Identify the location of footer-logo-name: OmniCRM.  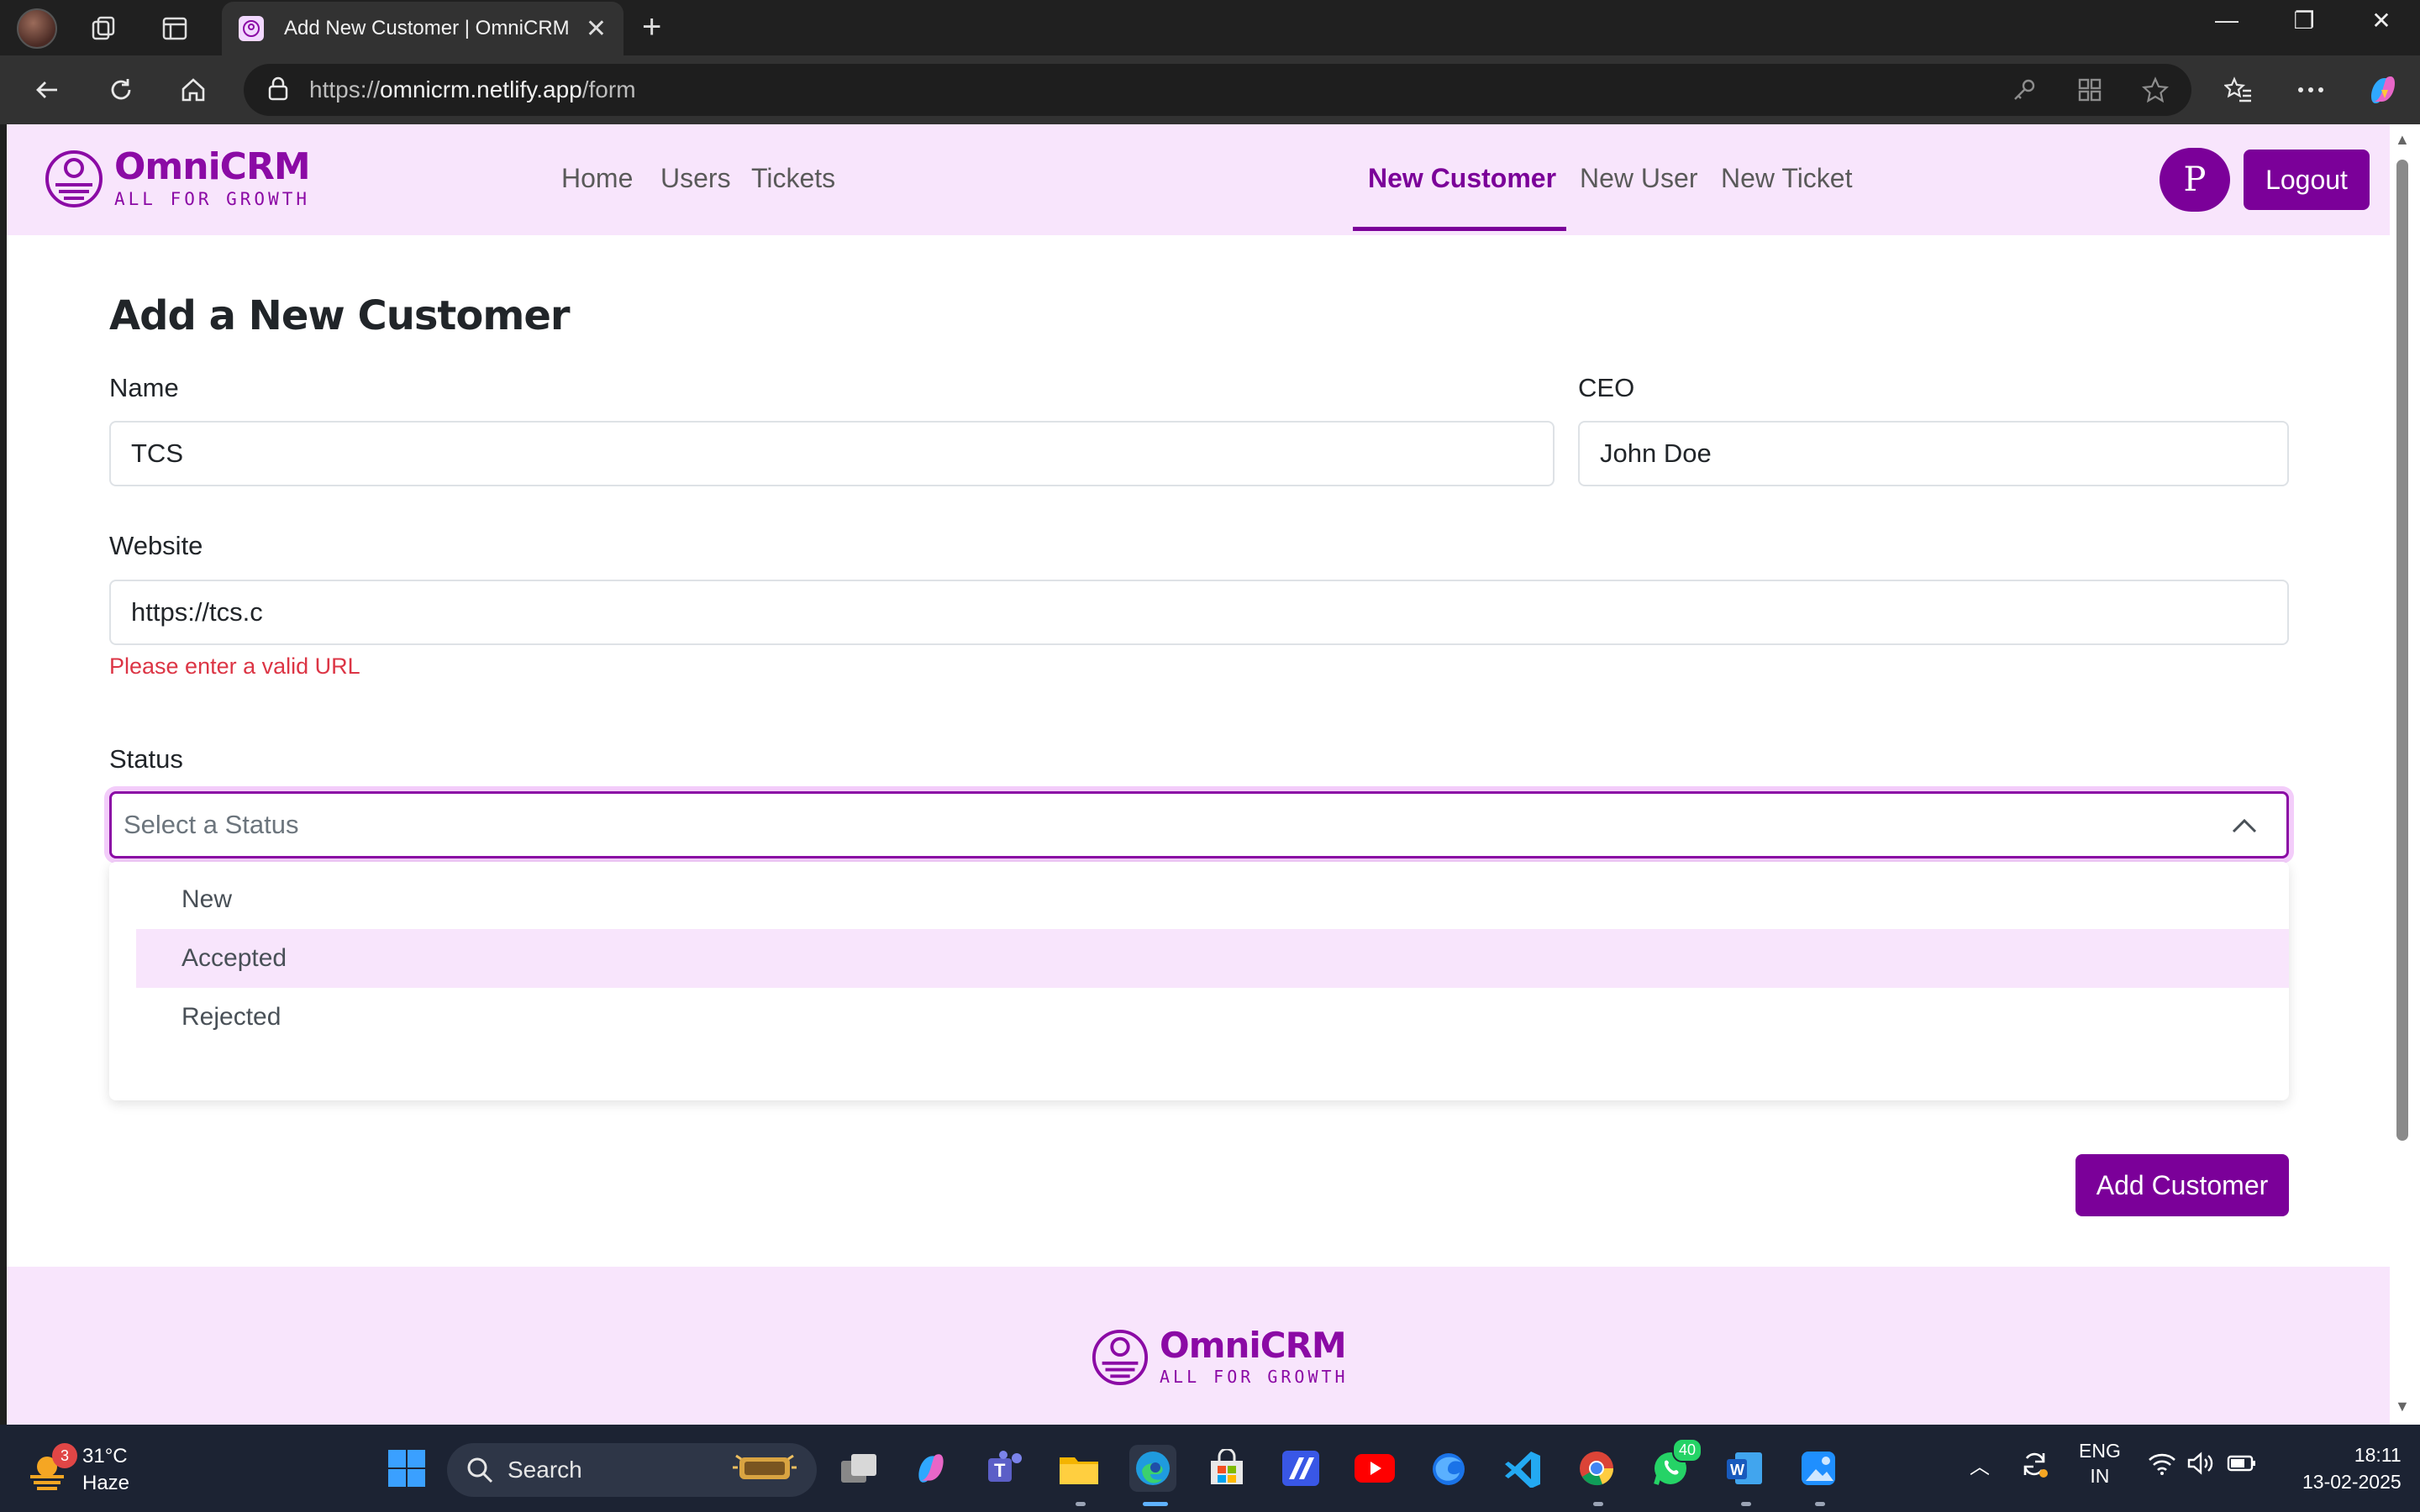
(1254, 1345).